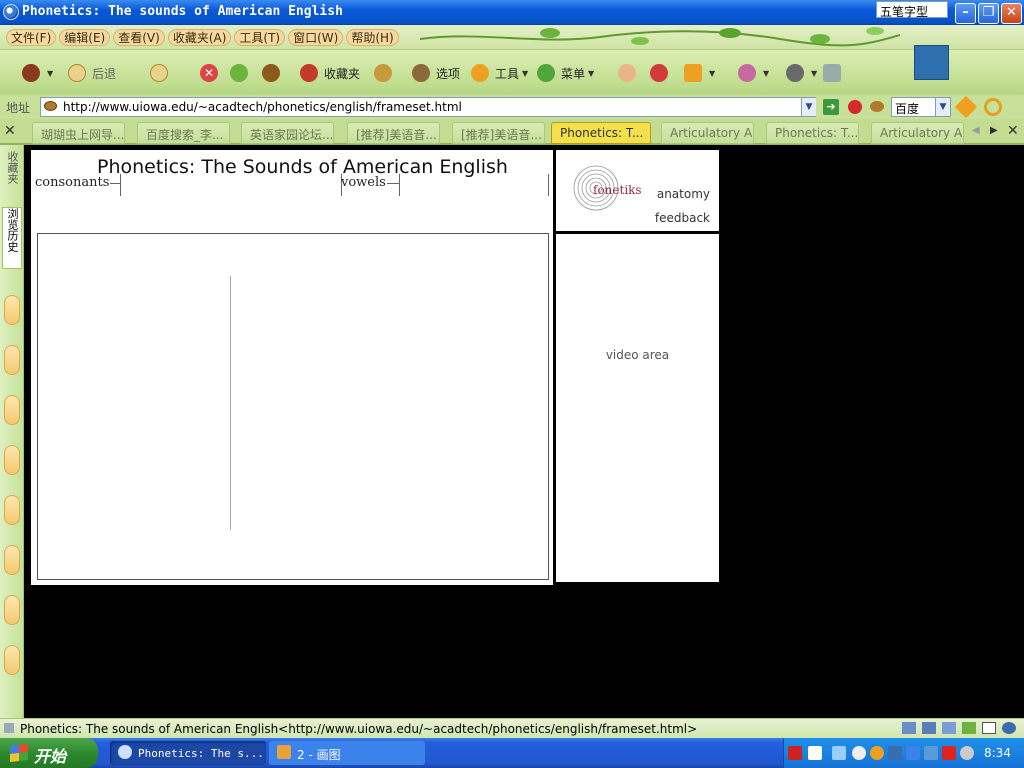 Image resolution: width=1024 pixels, height=768 pixels. Describe the element at coordinates (903, 753) in the screenshot. I see `system-tray: 8:34` at that location.